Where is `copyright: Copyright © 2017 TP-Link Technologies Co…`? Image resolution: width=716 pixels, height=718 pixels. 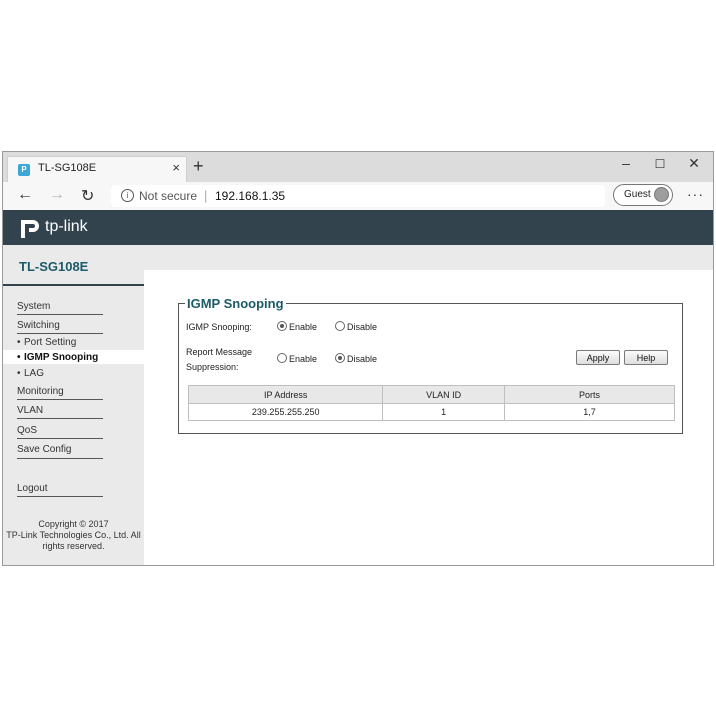 copyright: Copyright © 2017 TP-Link Technologies Co… is located at coordinates (73, 535).